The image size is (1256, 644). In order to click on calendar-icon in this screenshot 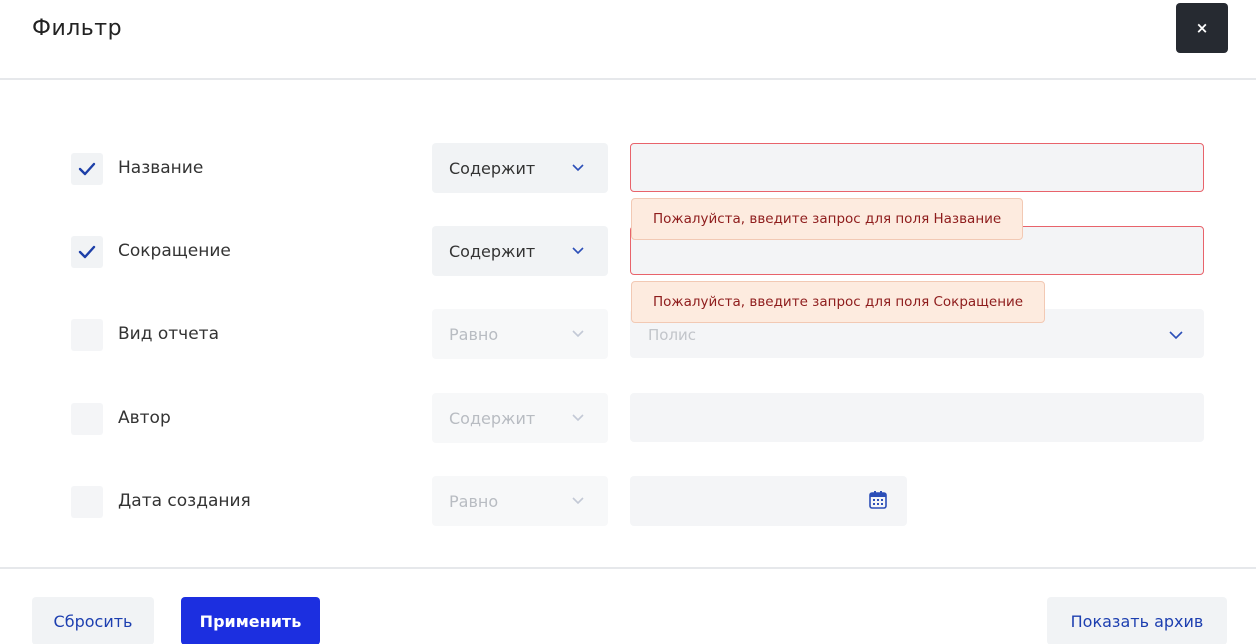, I will do `click(878, 500)`.